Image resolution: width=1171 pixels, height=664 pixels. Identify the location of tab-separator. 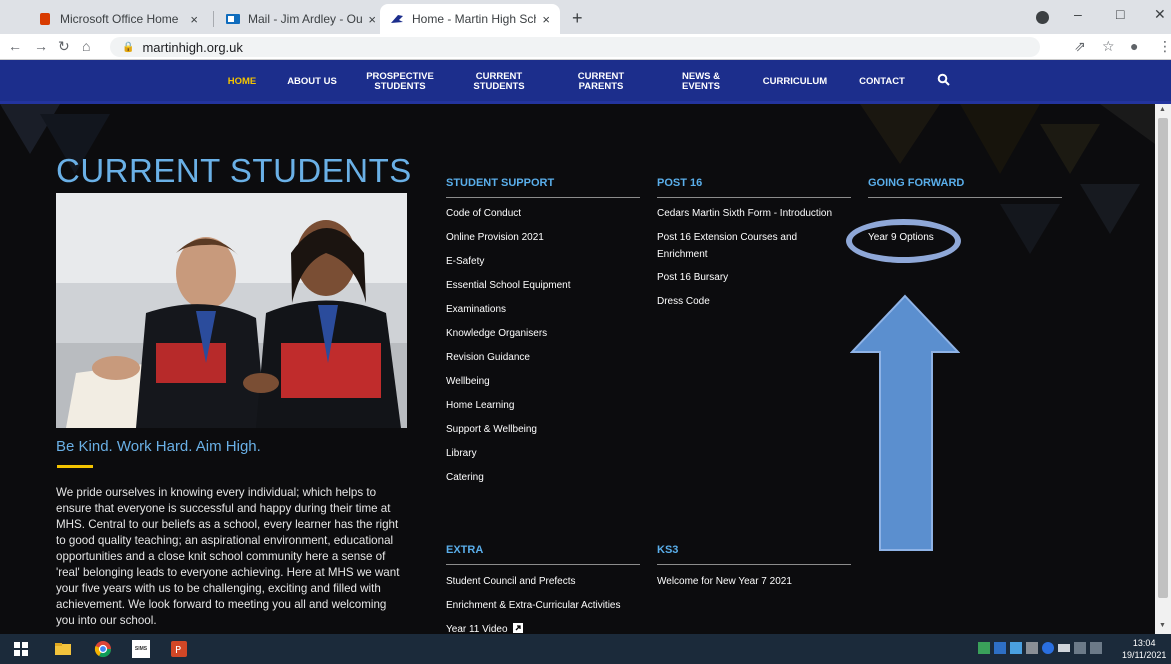
(213, 19).